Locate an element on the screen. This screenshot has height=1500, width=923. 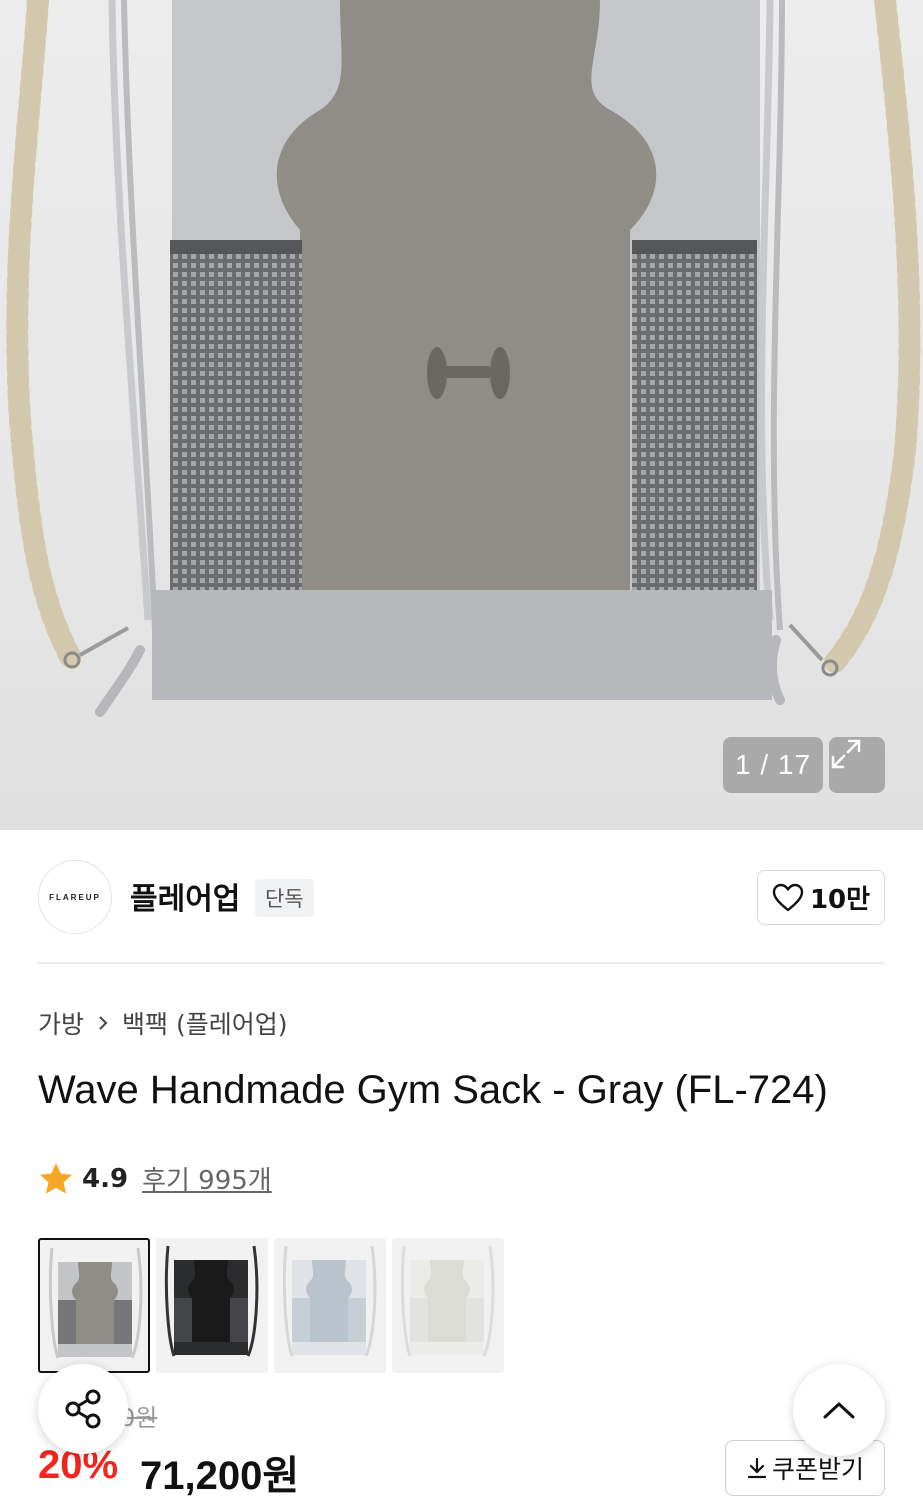
color-option-black is located at coordinates (212, 1305).